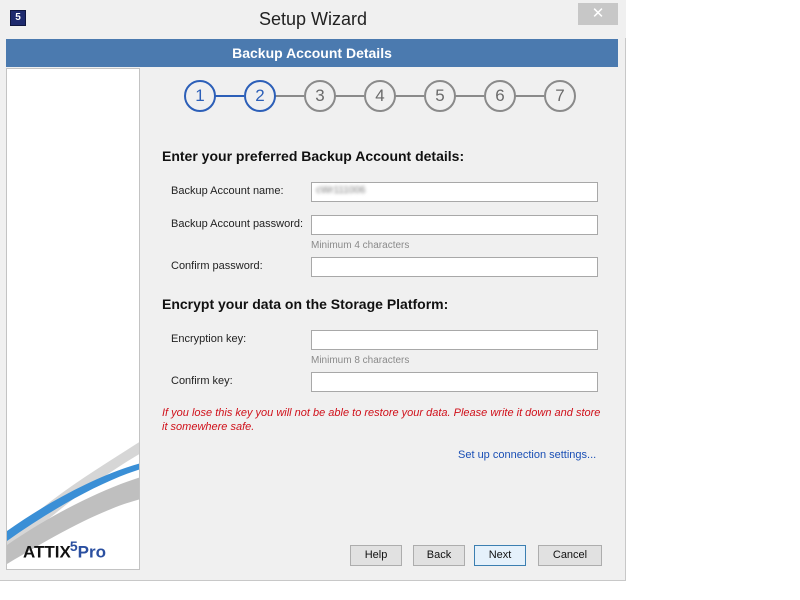 The width and height of the screenshot is (800, 600). What do you see at coordinates (320, 96) in the screenshot?
I see `step-3: 3` at bounding box center [320, 96].